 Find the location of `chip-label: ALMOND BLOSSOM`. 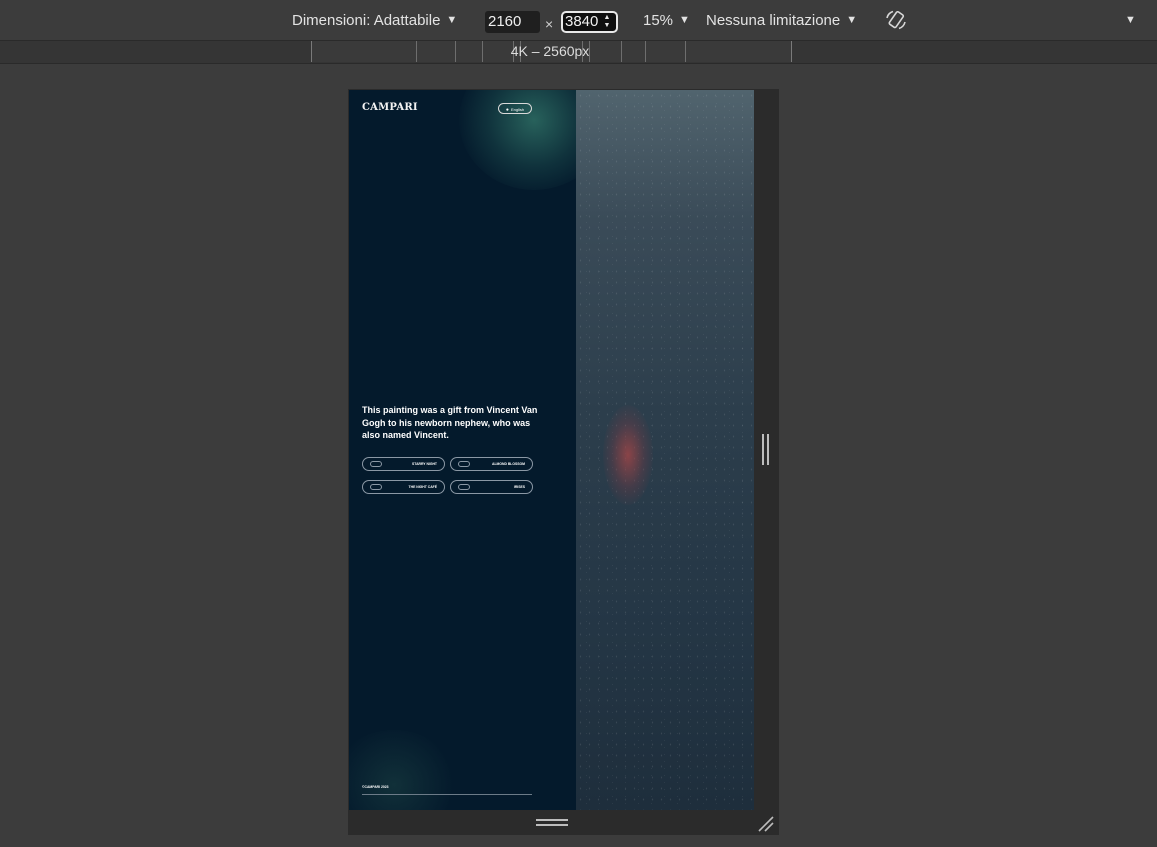

chip-label: ALMOND BLOSSOM is located at coordinates (508, 464).